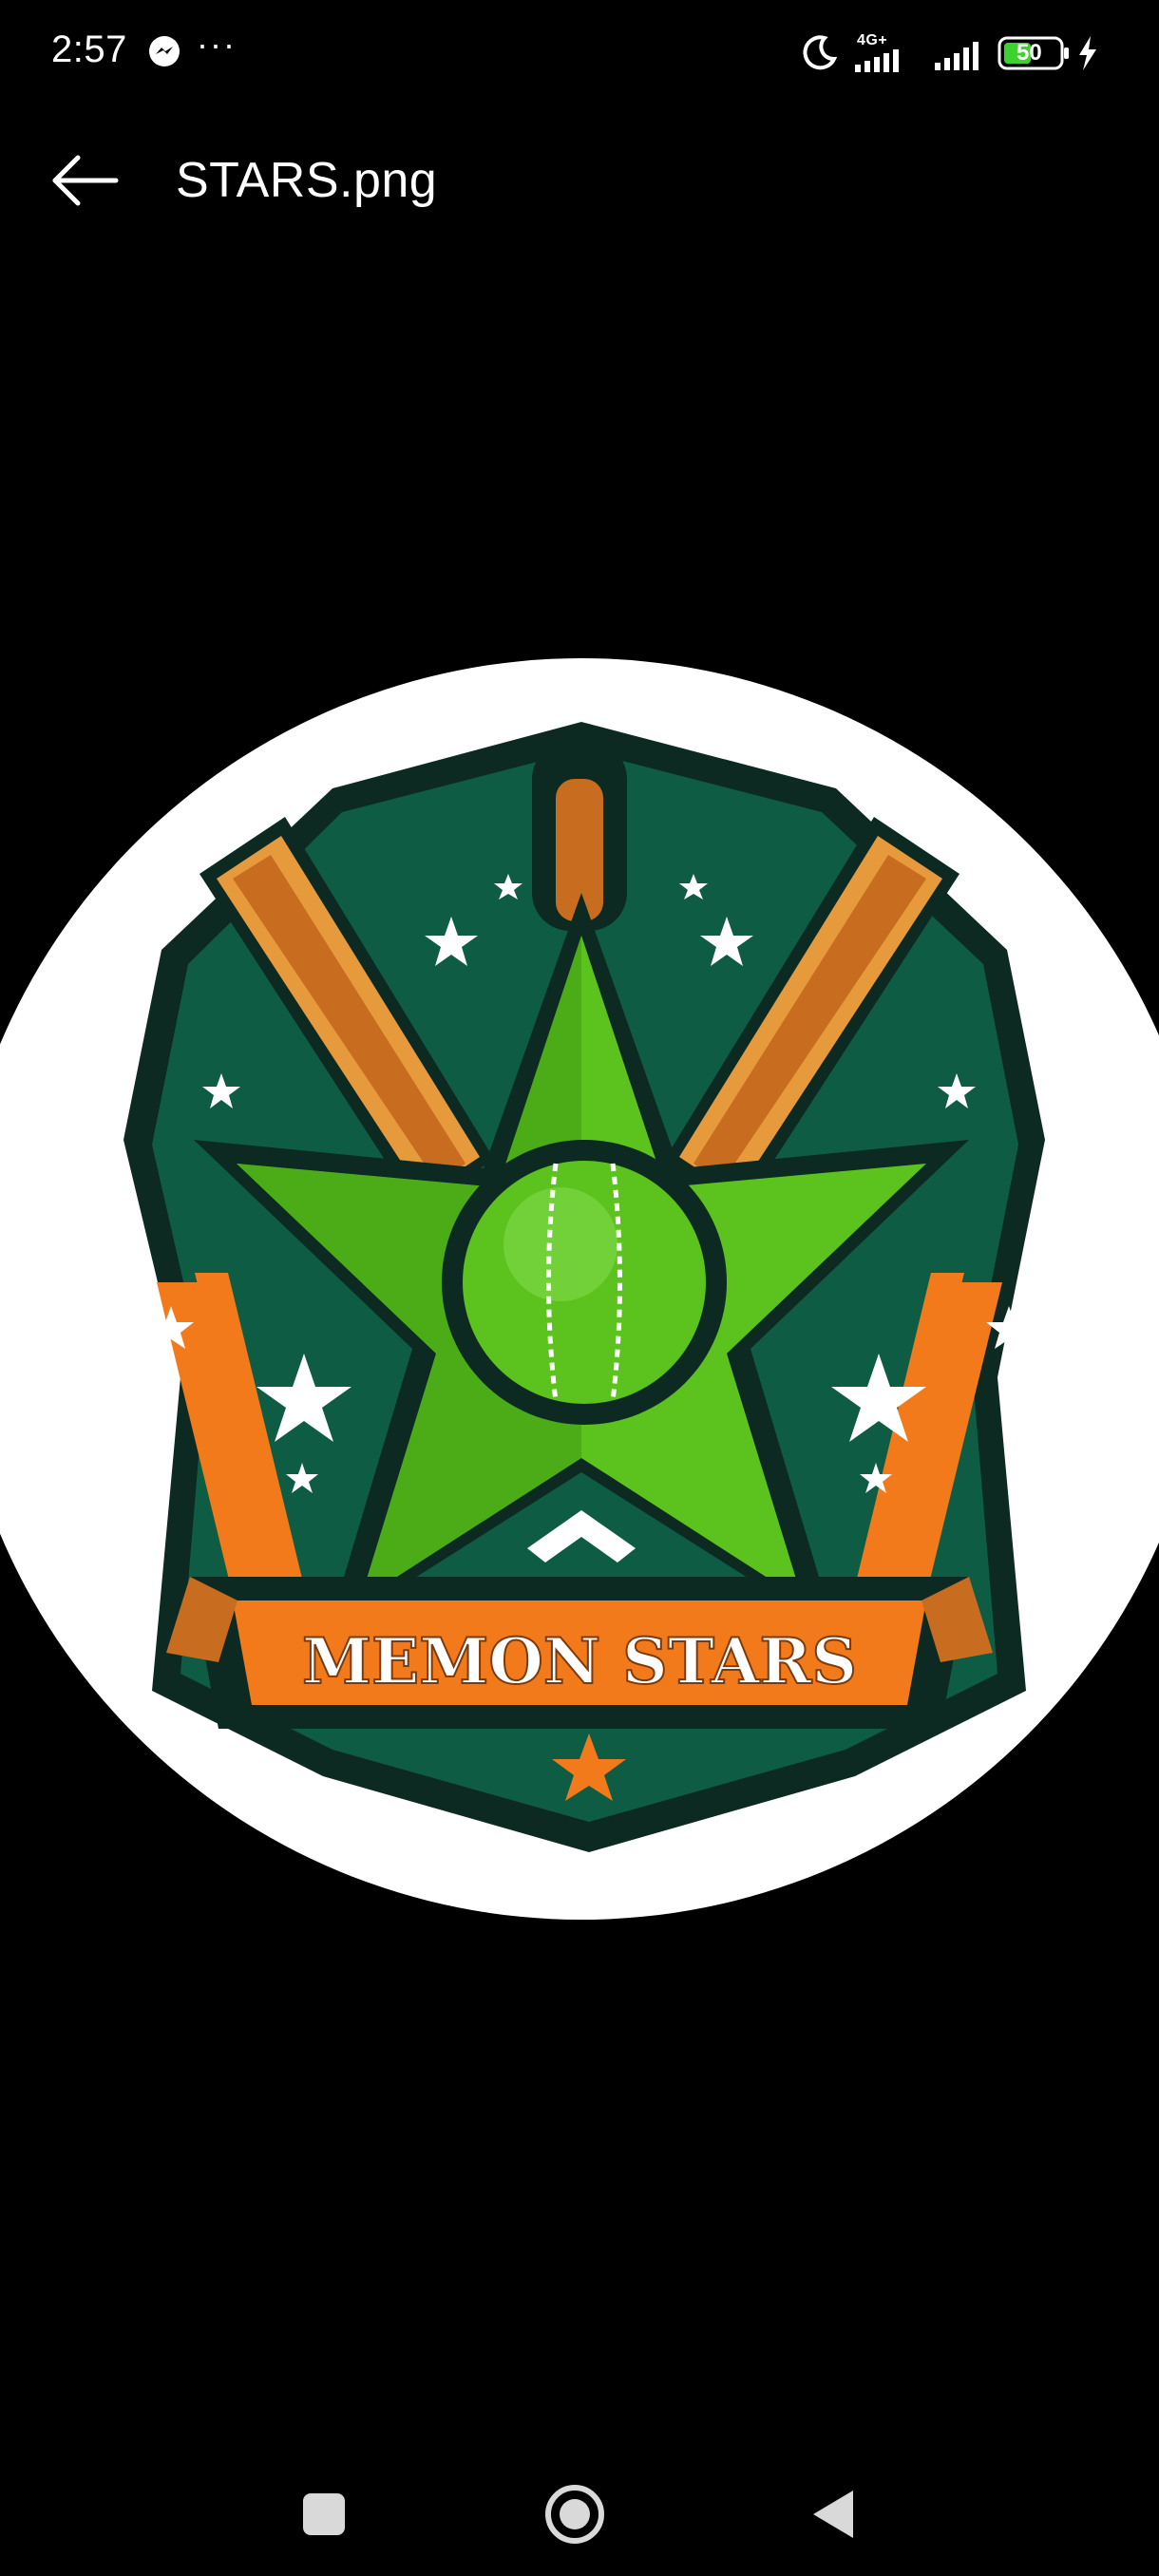 The height and width of the screenshot is (2576, 1159). I want to click on charging-bolt-icon, so click(1087, 53).